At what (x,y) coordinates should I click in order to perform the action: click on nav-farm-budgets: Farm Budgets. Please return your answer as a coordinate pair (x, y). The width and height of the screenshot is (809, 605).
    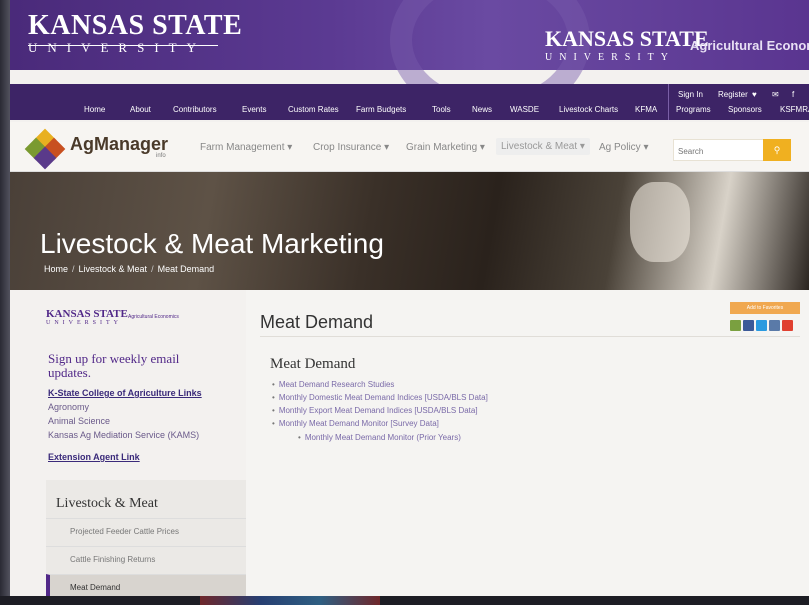
    Looking at the image, I should click on (381, 109).